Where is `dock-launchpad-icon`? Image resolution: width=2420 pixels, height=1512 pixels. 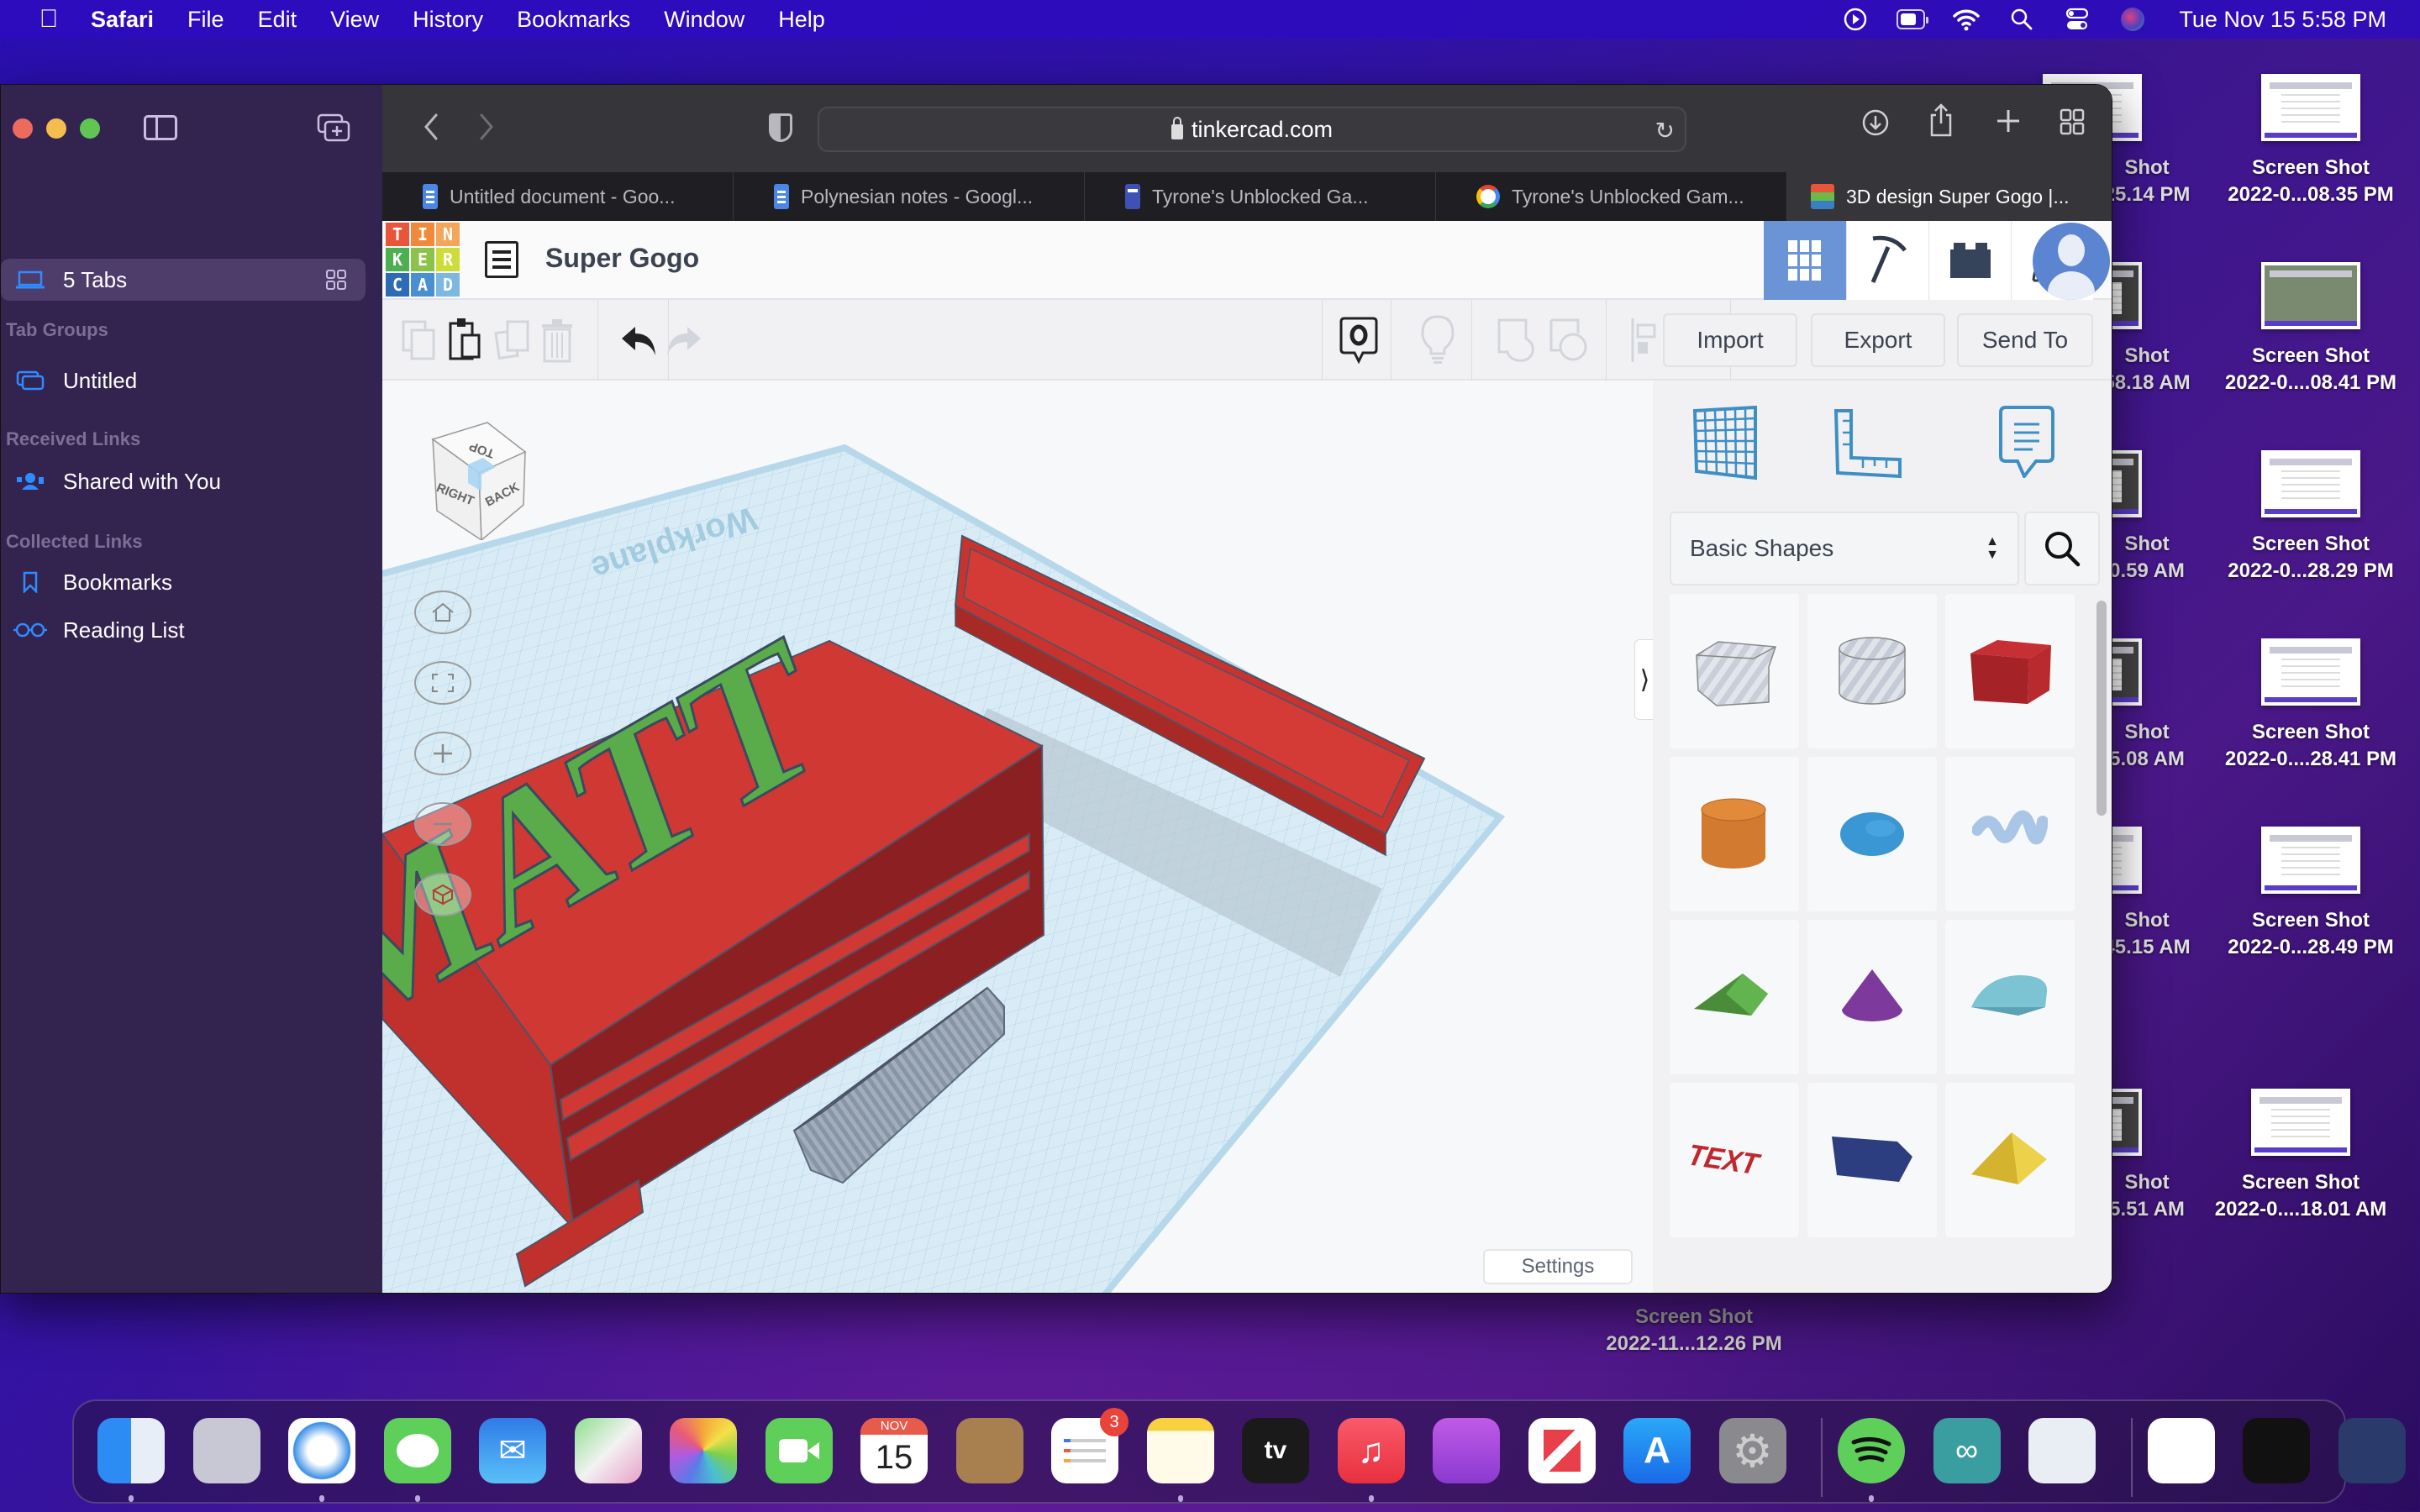 dock-launchpad-icon is located at coordinates (226, 1450).